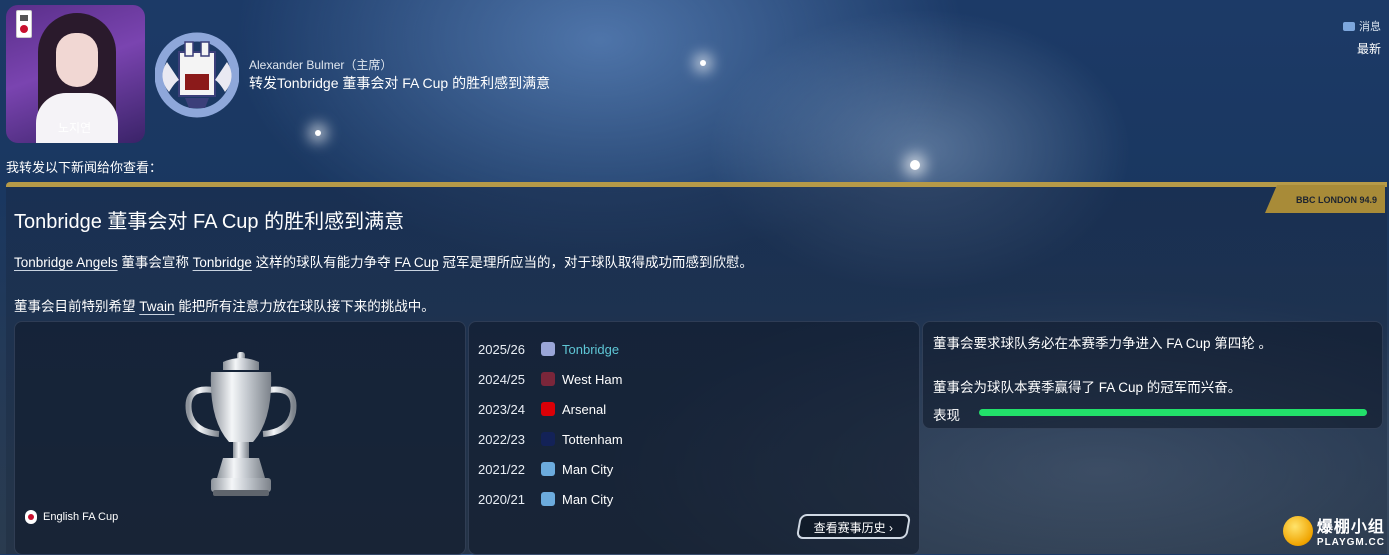 The image size is (1389, 555). What do you see at coordinates (592, 379) in the screenshot?
I see `history-team: West Ham` at bounding box center [592, 379].